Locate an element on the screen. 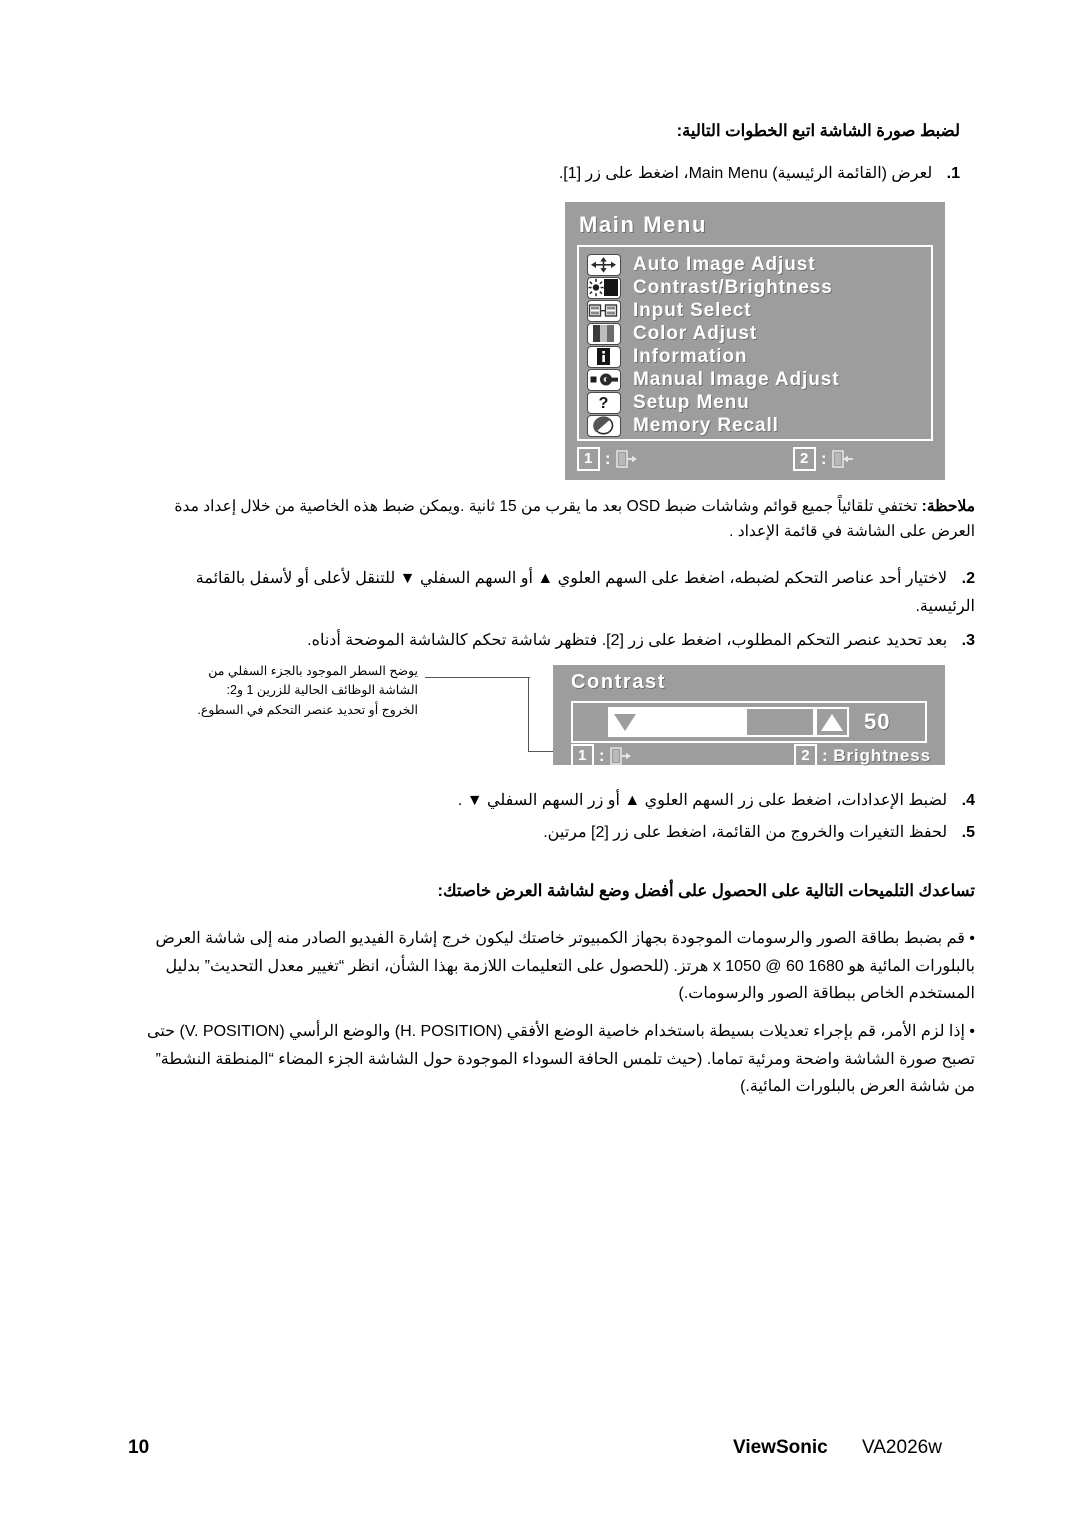 This screenshot has width=1080, height=1527. page-number: 10 is located at coordinates (139, 1447).